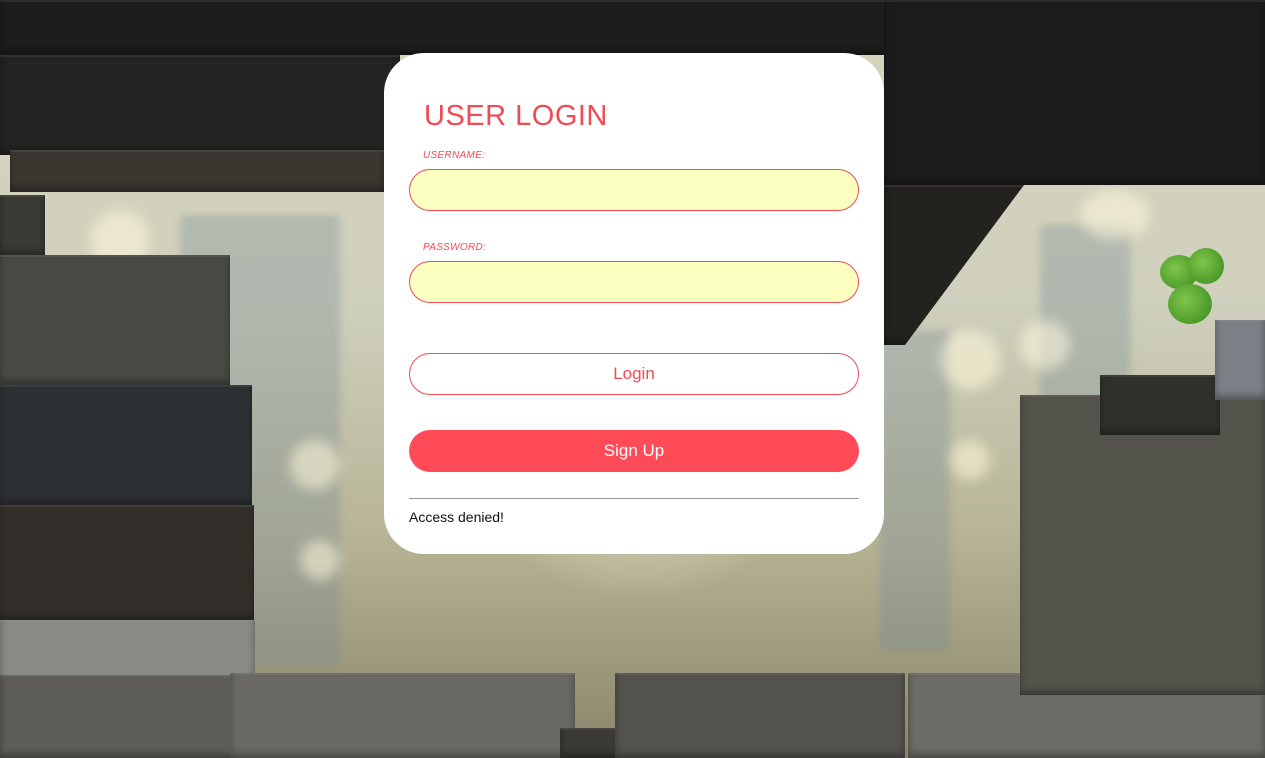 Image resolution: width=1265 pixels, height=758 pixels. What do you see at coordinates (634, 190) in the screenshot?
I see `username-input` at bounding box center [634, 190].